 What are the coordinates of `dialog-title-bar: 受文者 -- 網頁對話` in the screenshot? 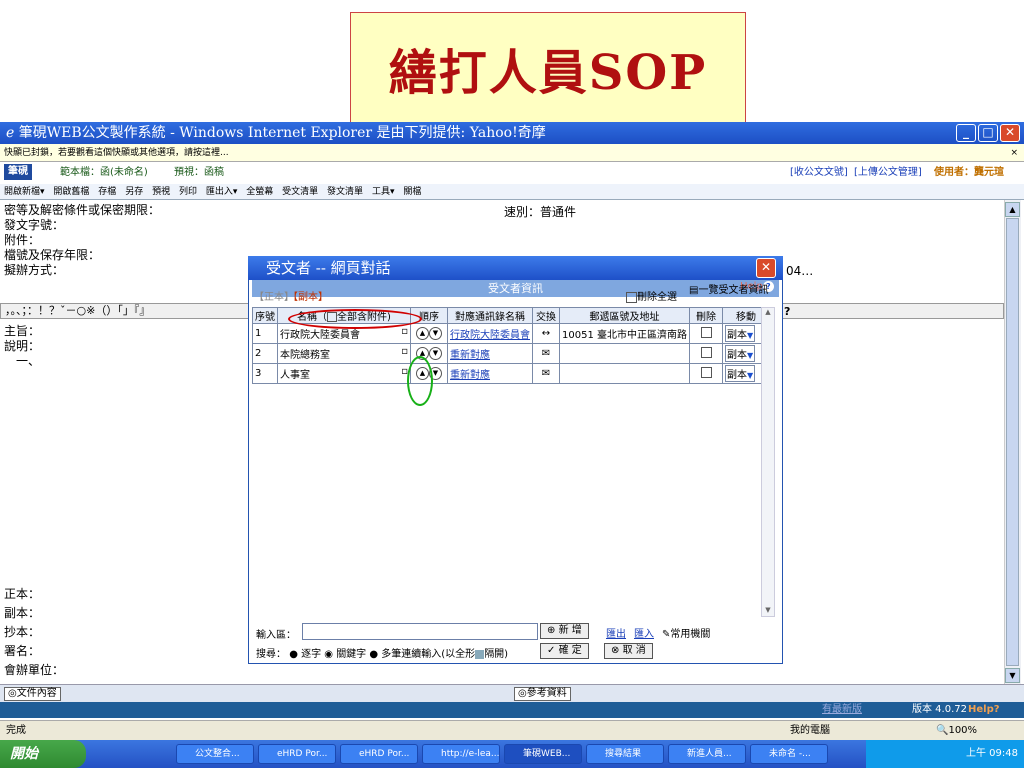 It's located at (515, 268).